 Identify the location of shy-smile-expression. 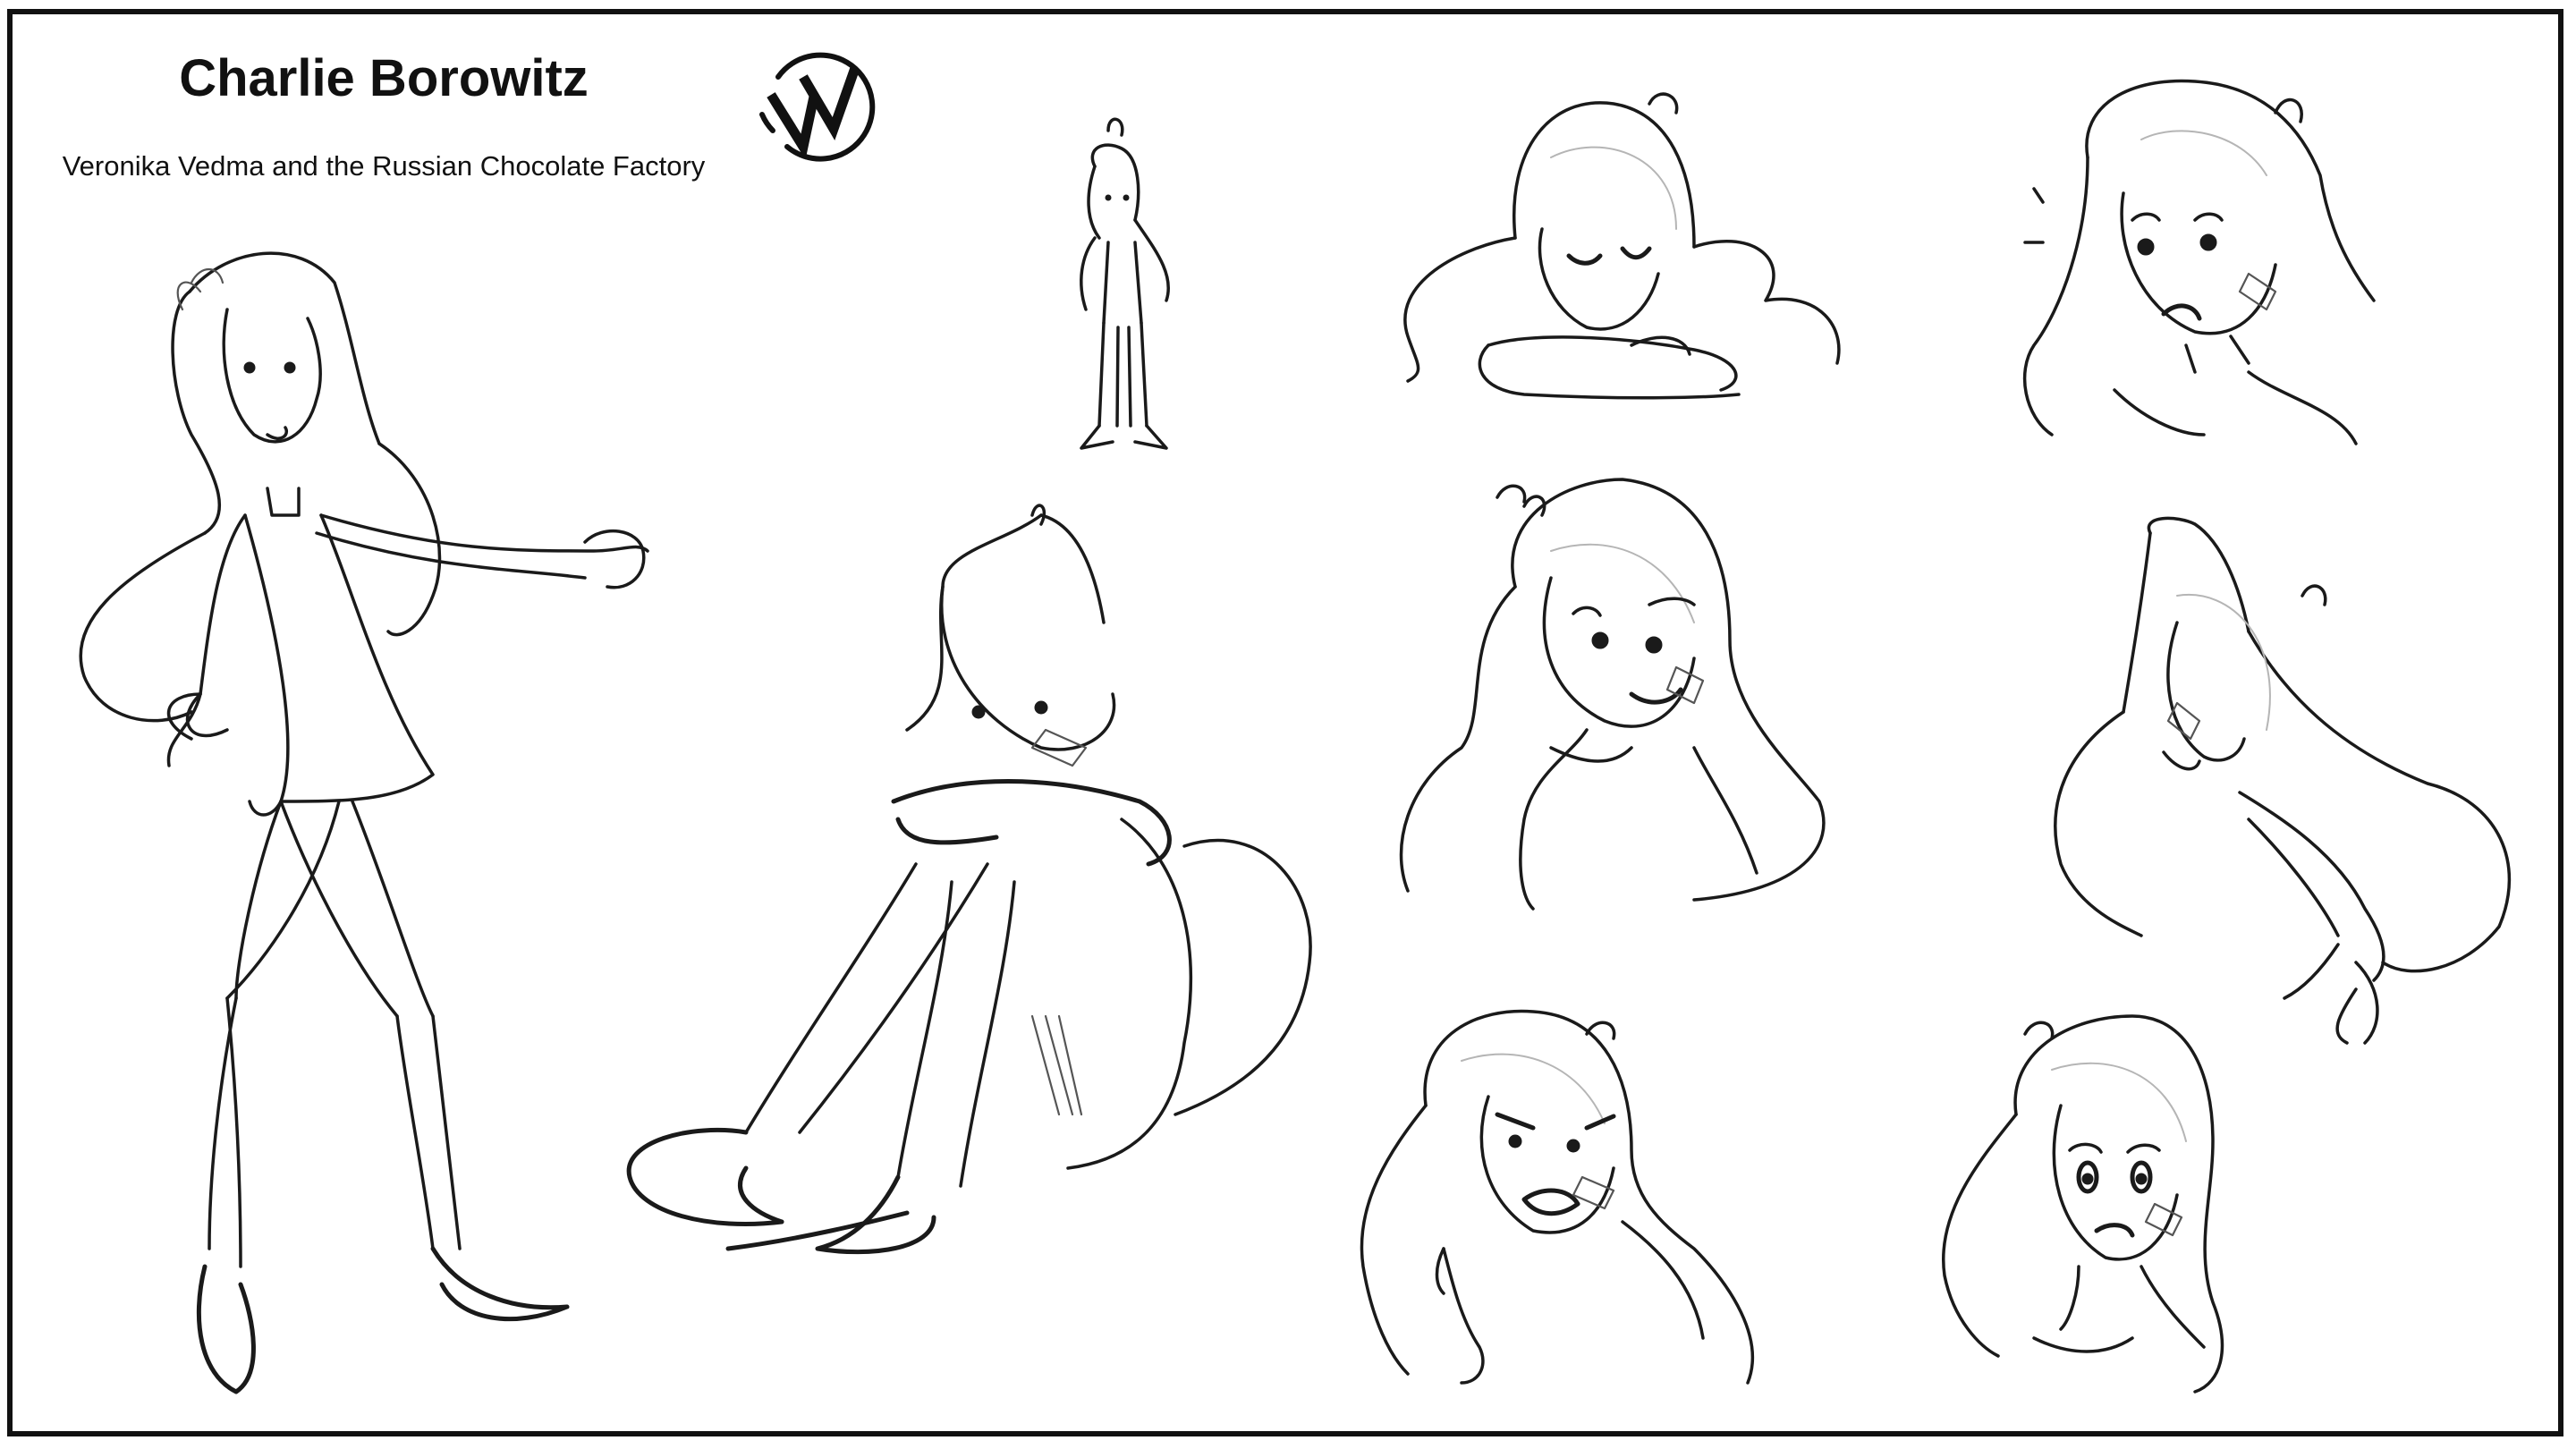
(1612, 694).